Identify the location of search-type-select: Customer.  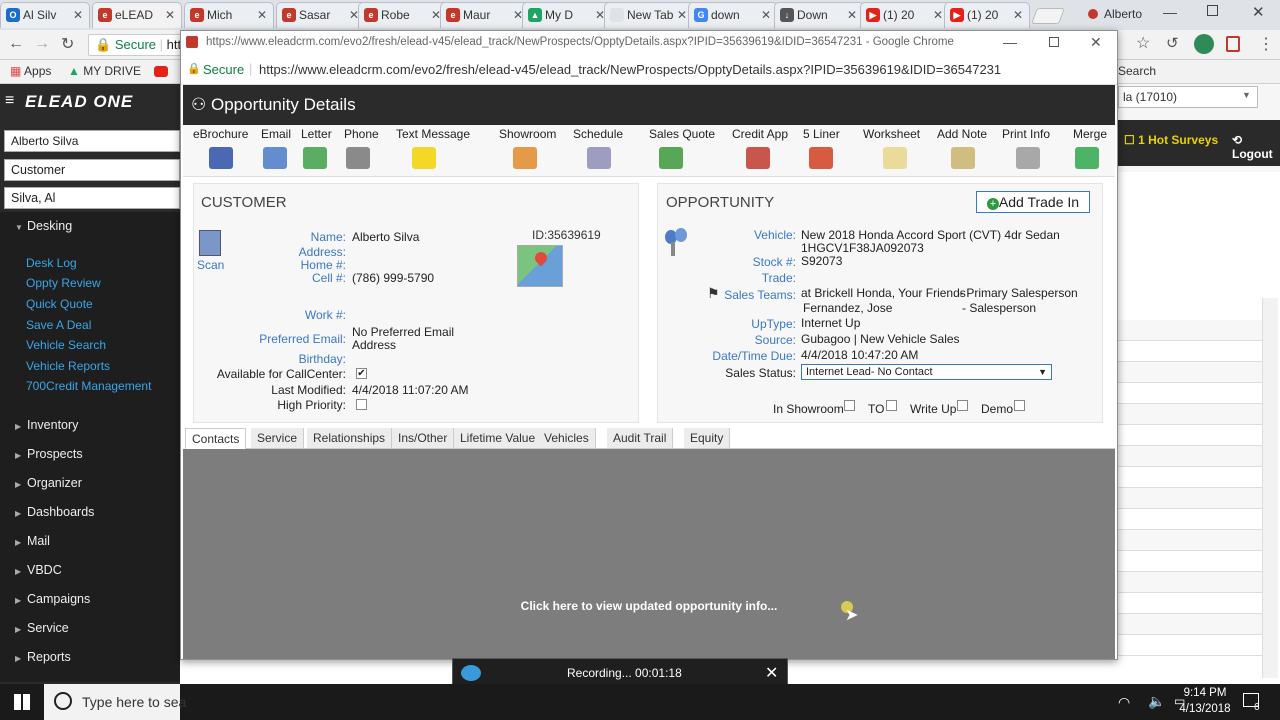
(92, 170).